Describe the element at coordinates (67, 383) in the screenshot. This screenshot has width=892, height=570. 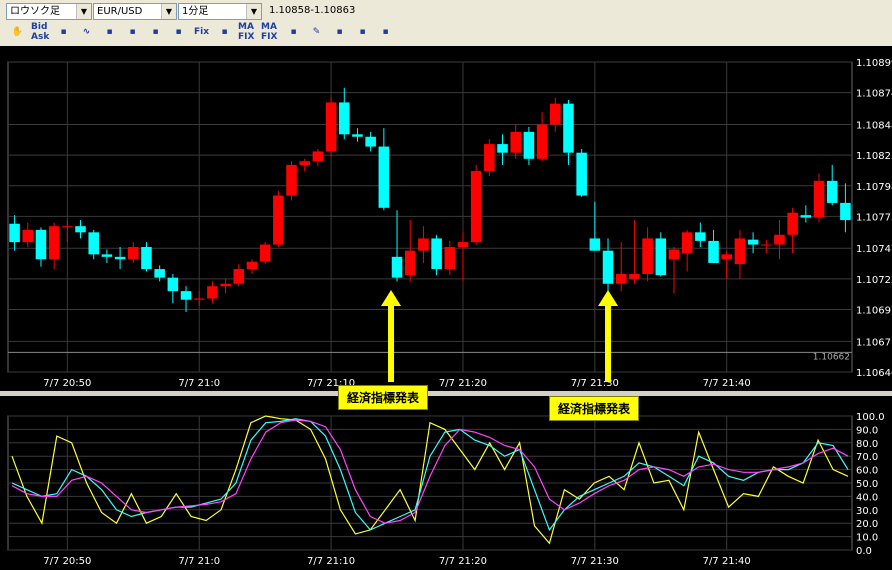
I see `time-tick-label: 7/7 20:50` at that location.